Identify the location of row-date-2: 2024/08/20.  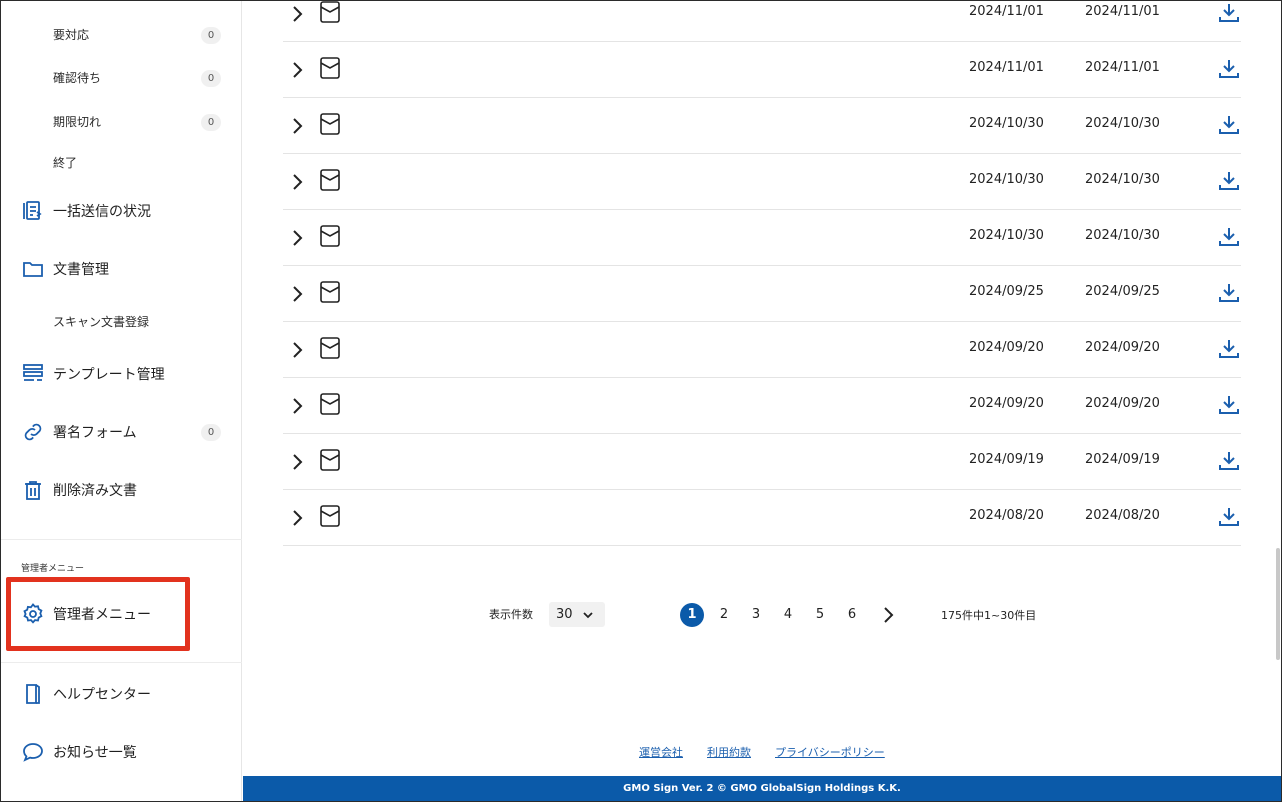
(1122, 515).